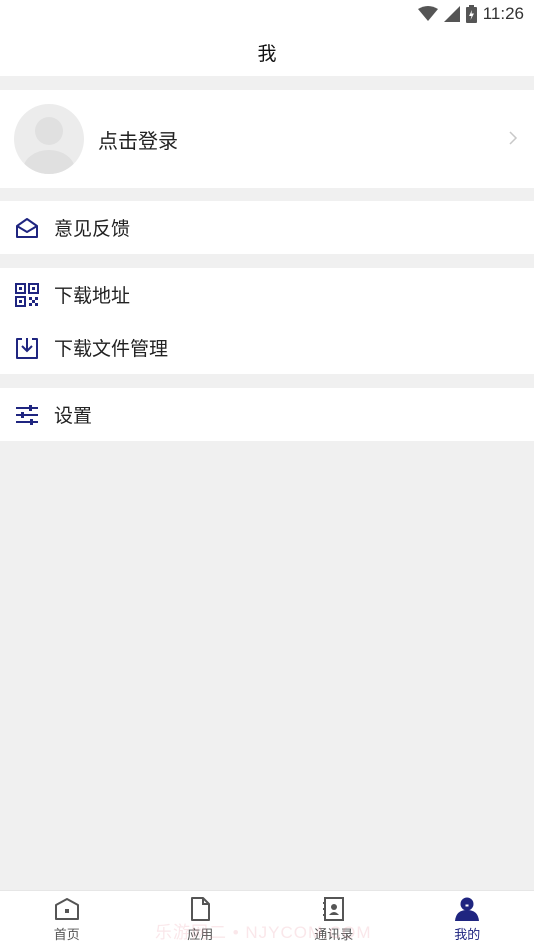 The image size is (534, 950). What do you see at coordinates (503, 13) in the screenshot?
I see `status-time: 11:26` at bounding box center [503, 13].